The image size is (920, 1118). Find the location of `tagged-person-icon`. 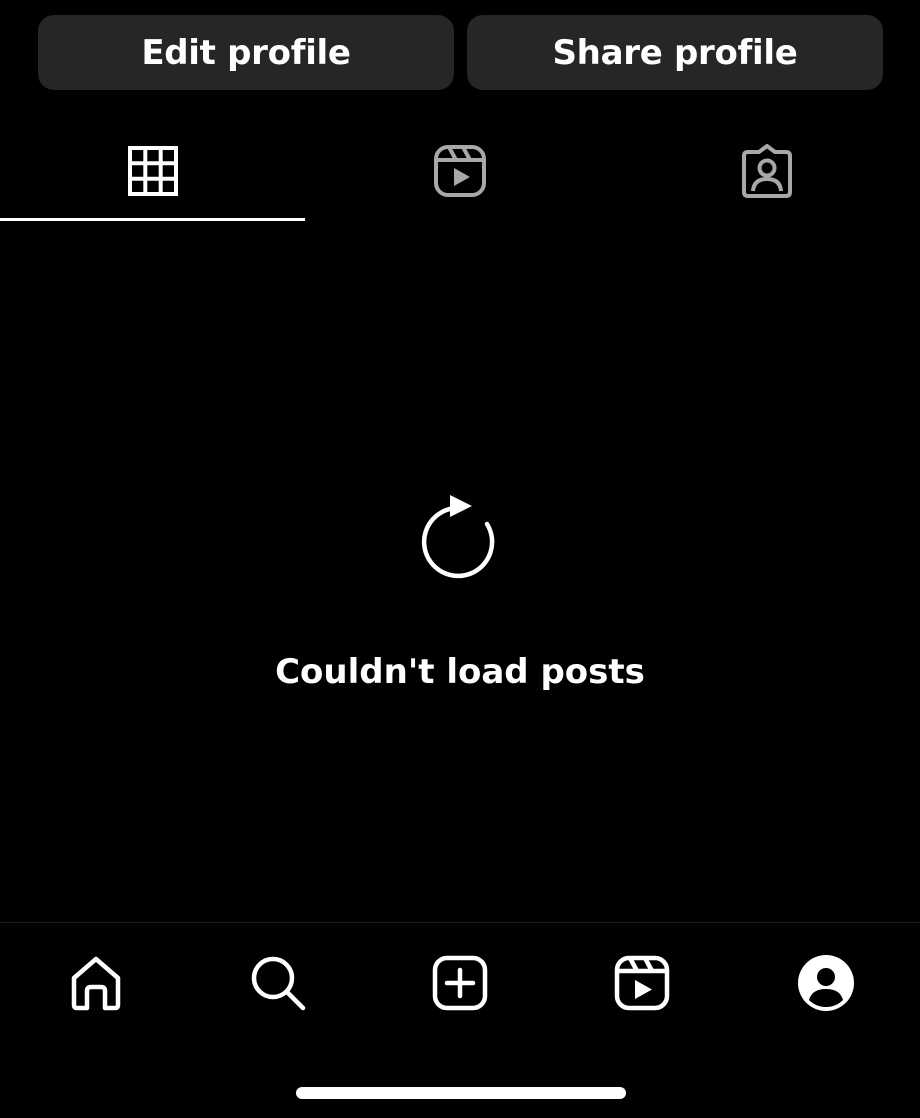

tagged-person-icon is located at coordinates (766, 171).